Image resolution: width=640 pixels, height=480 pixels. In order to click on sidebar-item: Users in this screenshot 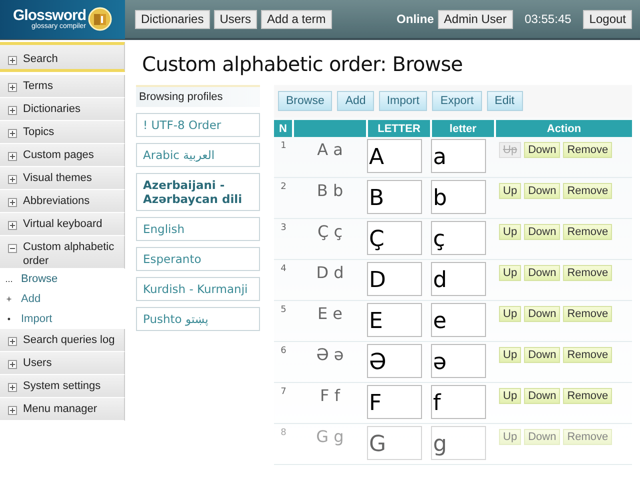, I will do `click(62, 363)`.